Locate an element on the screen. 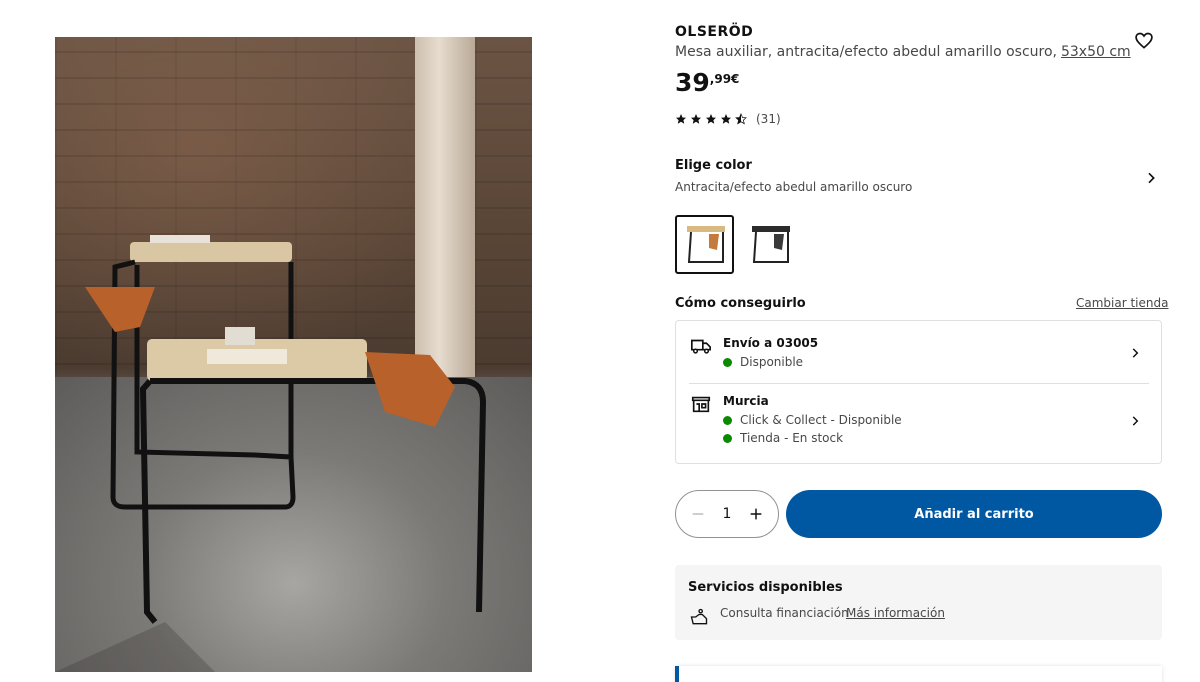 The width and height of the screenshot is (1200, 682). rating: (31) is located at coordinates (728, 119).